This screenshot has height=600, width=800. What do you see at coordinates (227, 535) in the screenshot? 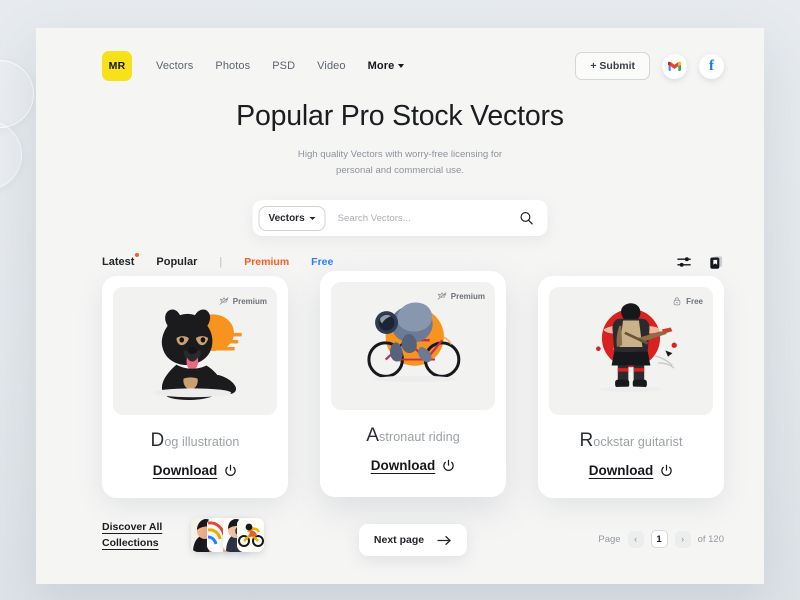
I see `collection-thumbnails` at bounding box center [227, 535].